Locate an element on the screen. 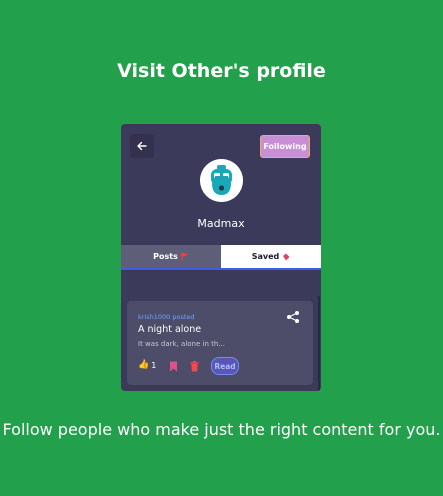  arrow-left-icon is located at coordinates (142, 146).